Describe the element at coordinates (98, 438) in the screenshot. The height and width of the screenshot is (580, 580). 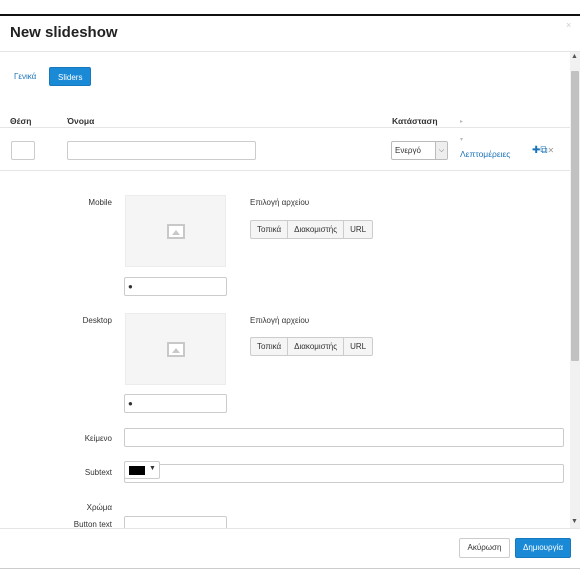
I see `text-label: Κείμενο` at that location.